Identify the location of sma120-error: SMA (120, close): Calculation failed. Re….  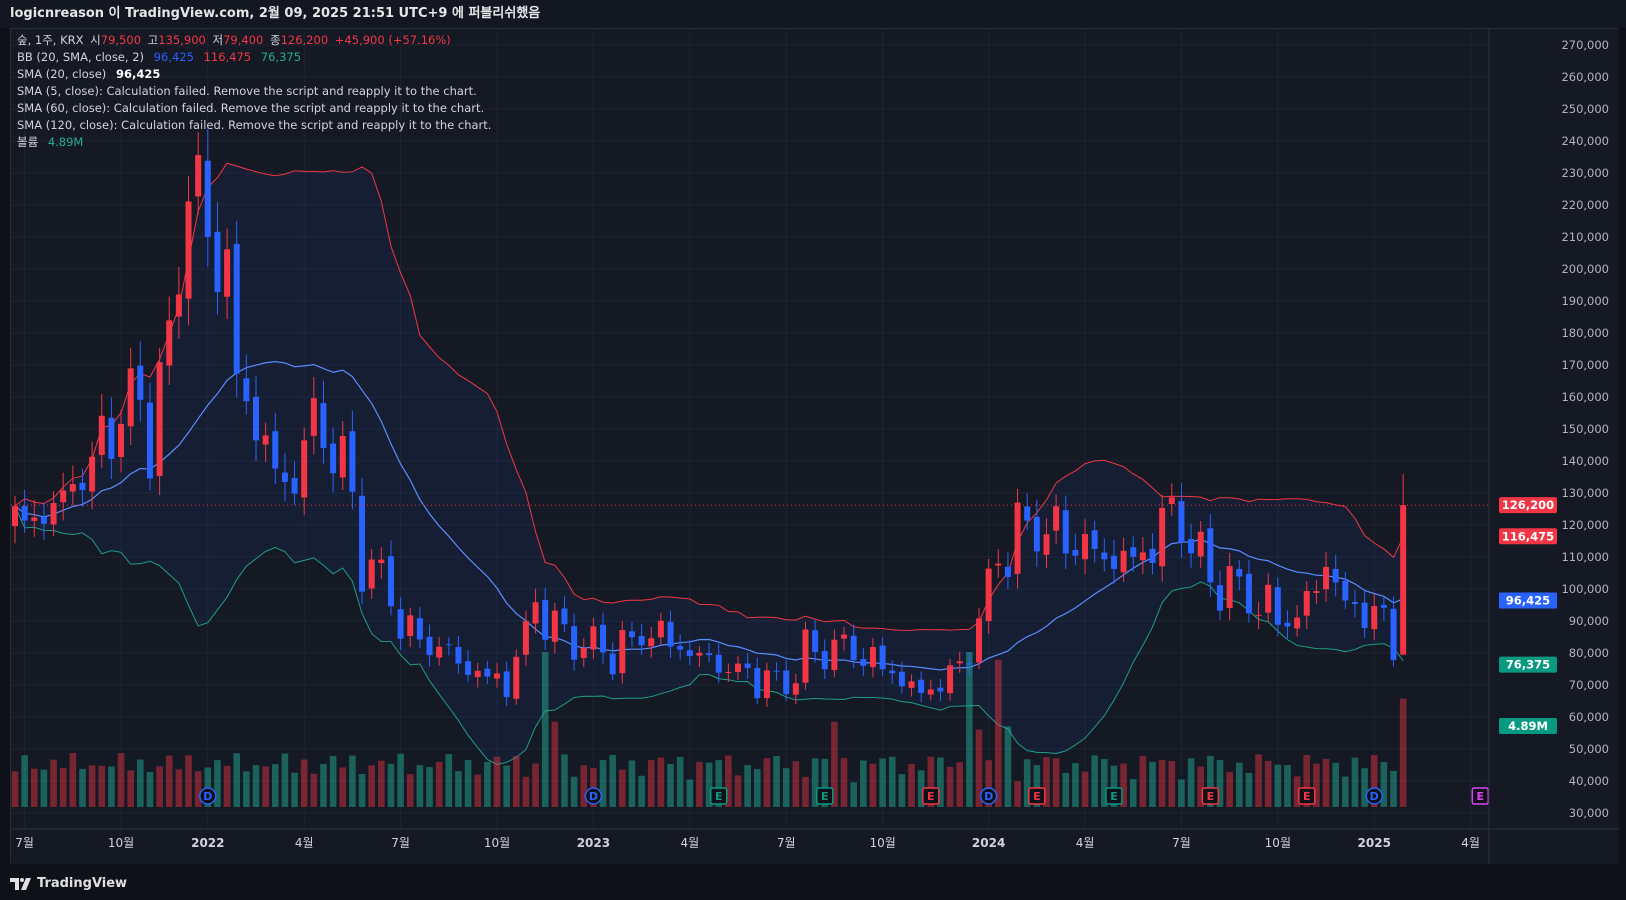
(254, 125).